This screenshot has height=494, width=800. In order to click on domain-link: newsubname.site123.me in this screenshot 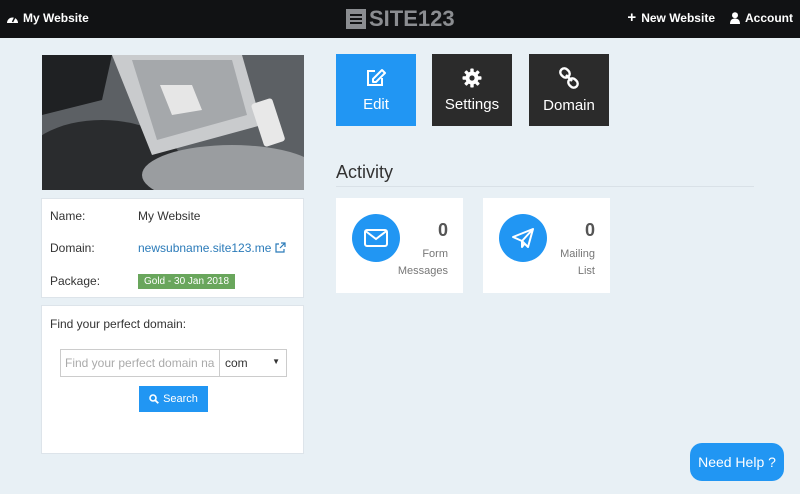, I will do `click(212, 248)`.